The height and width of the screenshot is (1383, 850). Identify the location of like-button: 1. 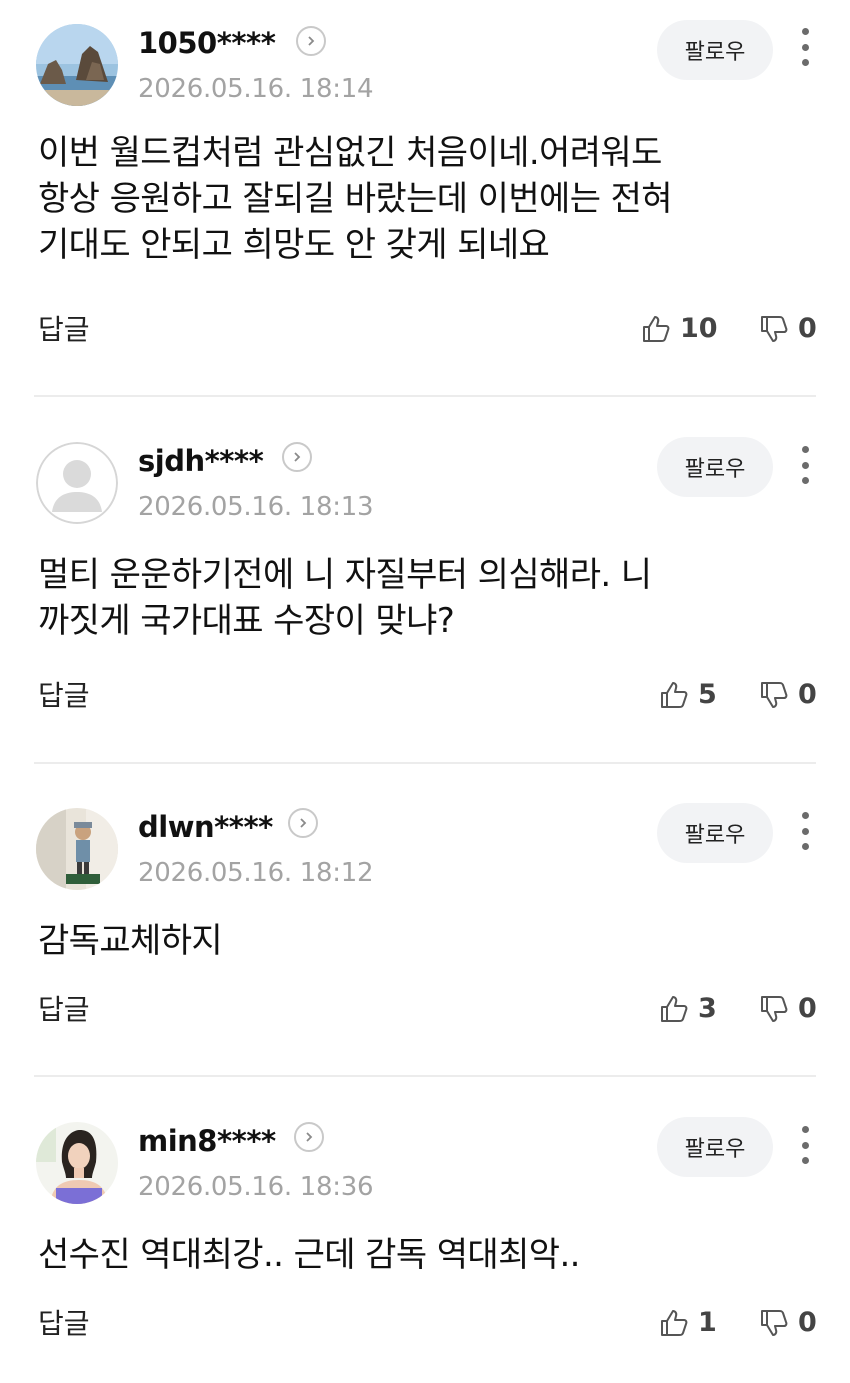
(687, 1323).